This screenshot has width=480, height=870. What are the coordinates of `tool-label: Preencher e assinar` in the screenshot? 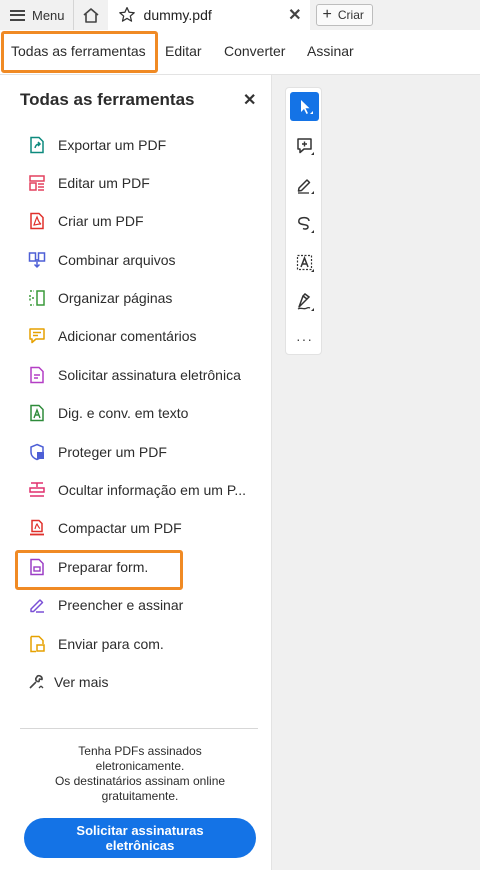 It's located at (121, 605).